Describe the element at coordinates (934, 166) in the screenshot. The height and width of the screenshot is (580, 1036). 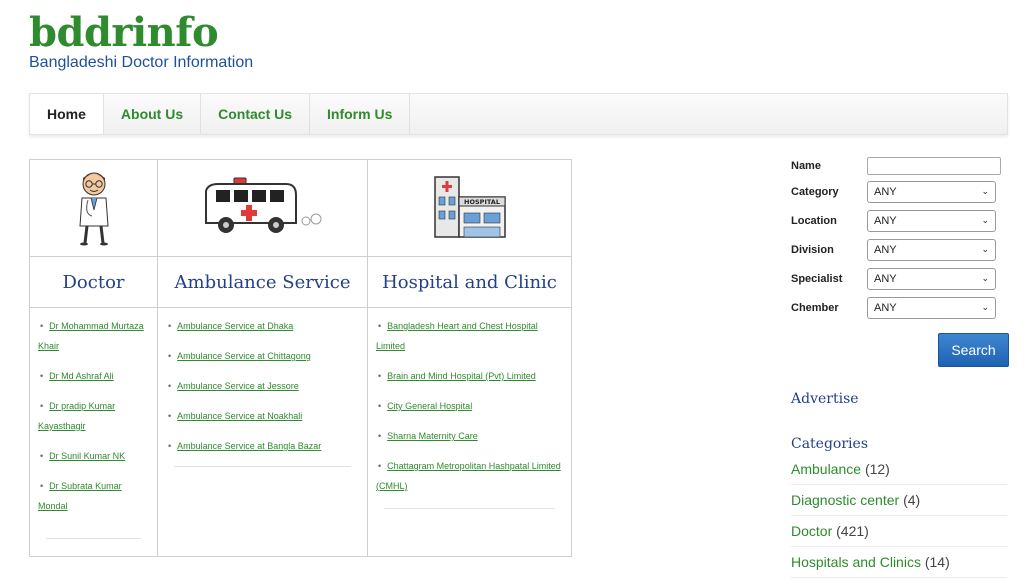
I see `name-input` at that location.